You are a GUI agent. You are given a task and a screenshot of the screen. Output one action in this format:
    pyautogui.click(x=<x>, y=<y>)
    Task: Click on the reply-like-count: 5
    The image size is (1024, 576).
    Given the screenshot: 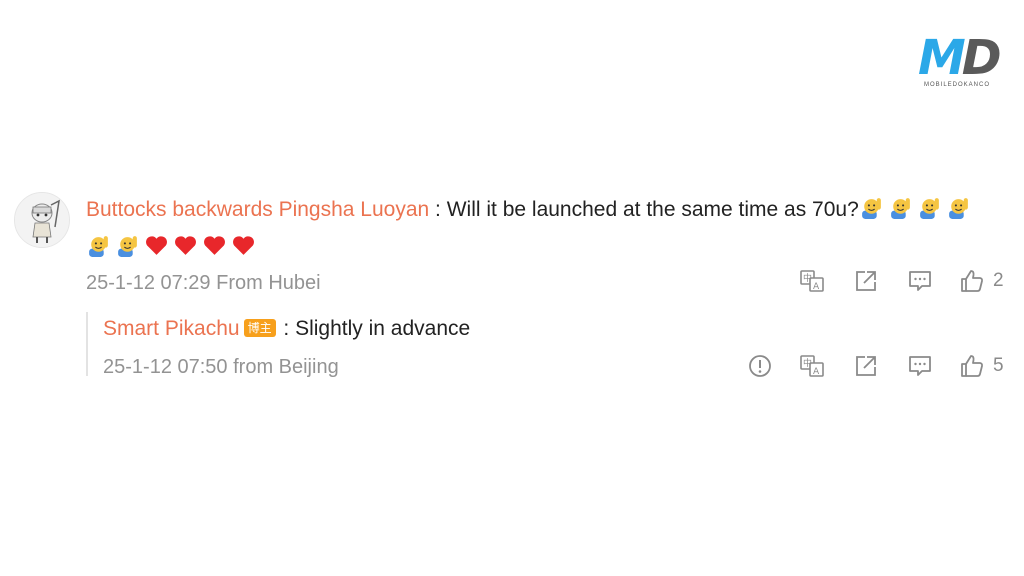 What is the action you would take?
    pyautogui.click(x=998, y=365)
    